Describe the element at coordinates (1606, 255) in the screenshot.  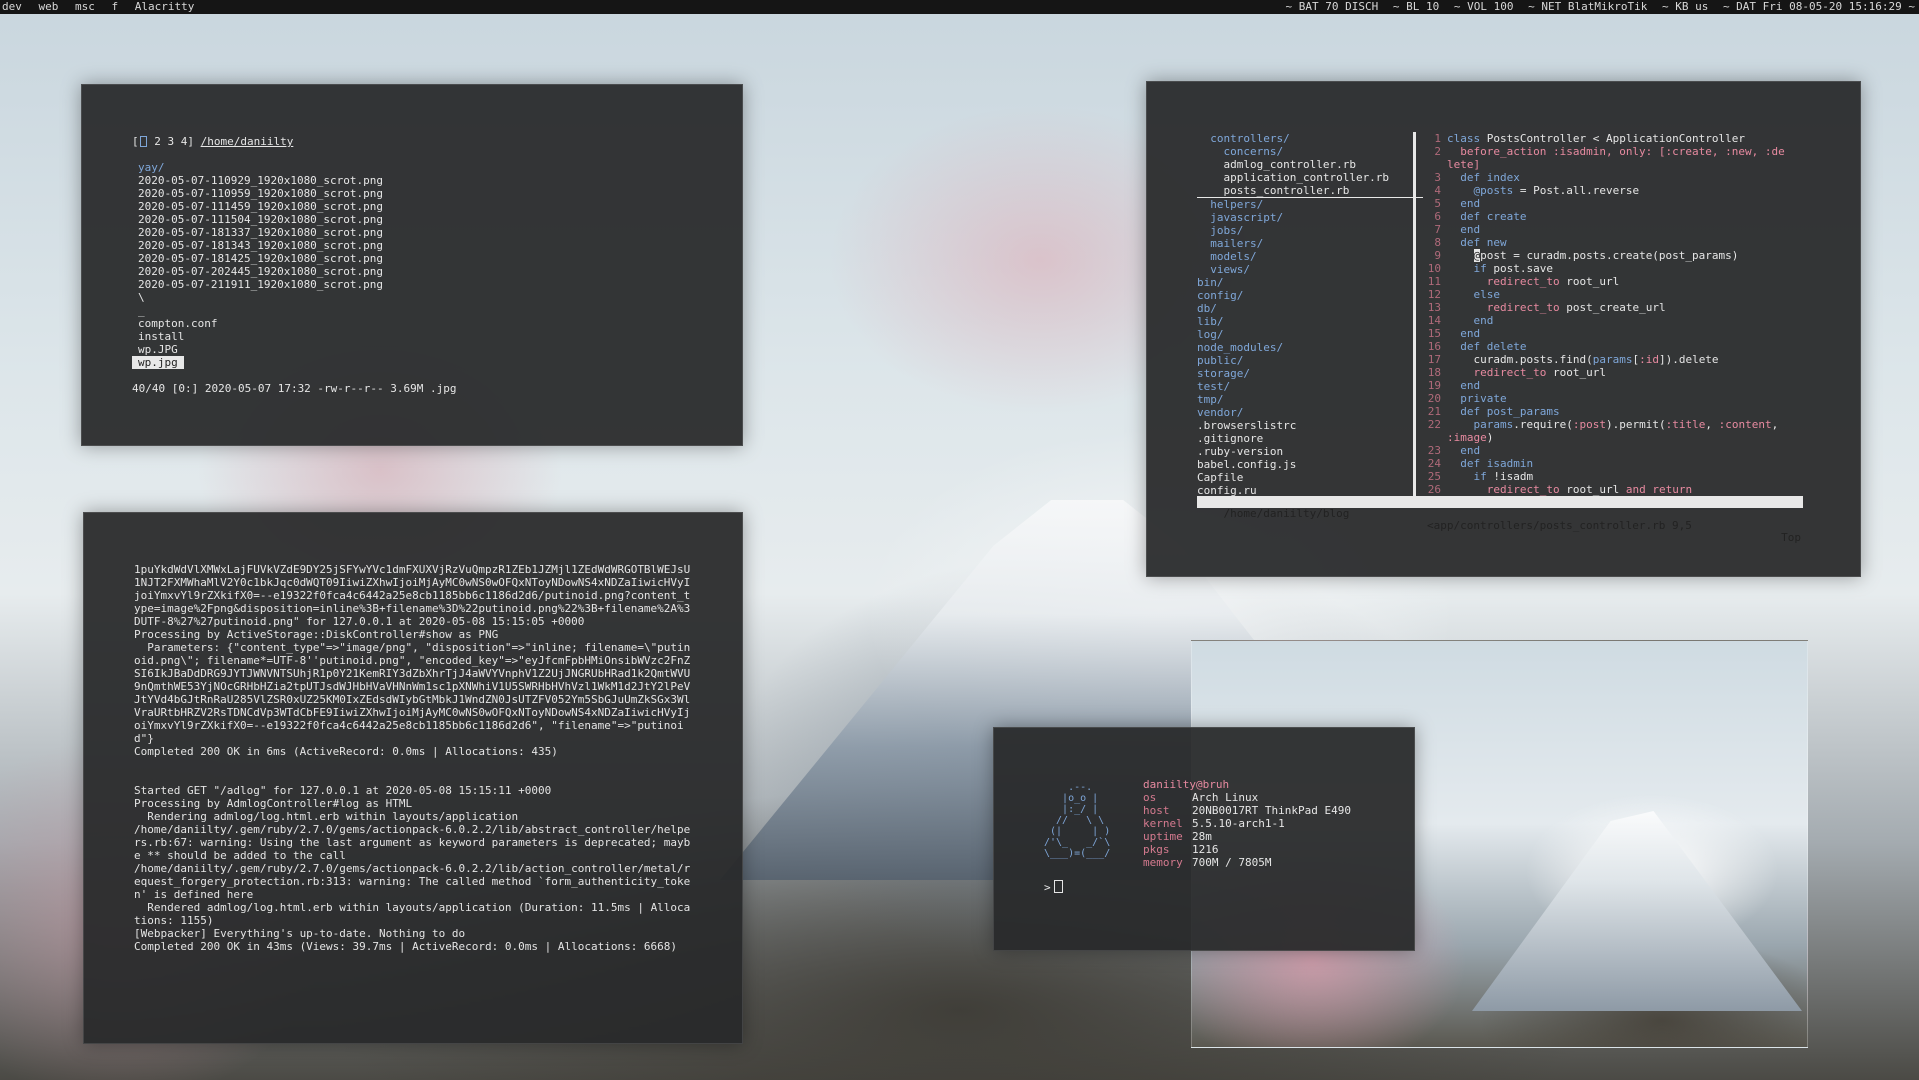
I see `code-text: @post = curadm.posts.create(post_params)` at that location.